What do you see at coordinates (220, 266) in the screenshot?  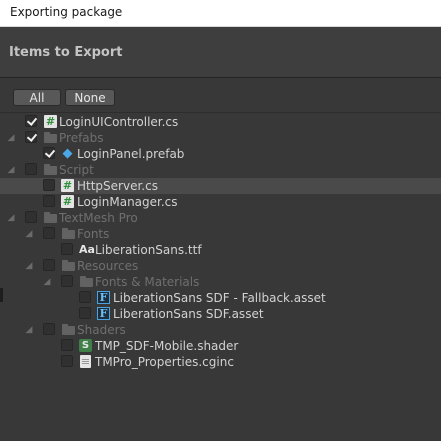 I see `tree-row-resources: ◢ Resources` at bounding box center [220, 266].